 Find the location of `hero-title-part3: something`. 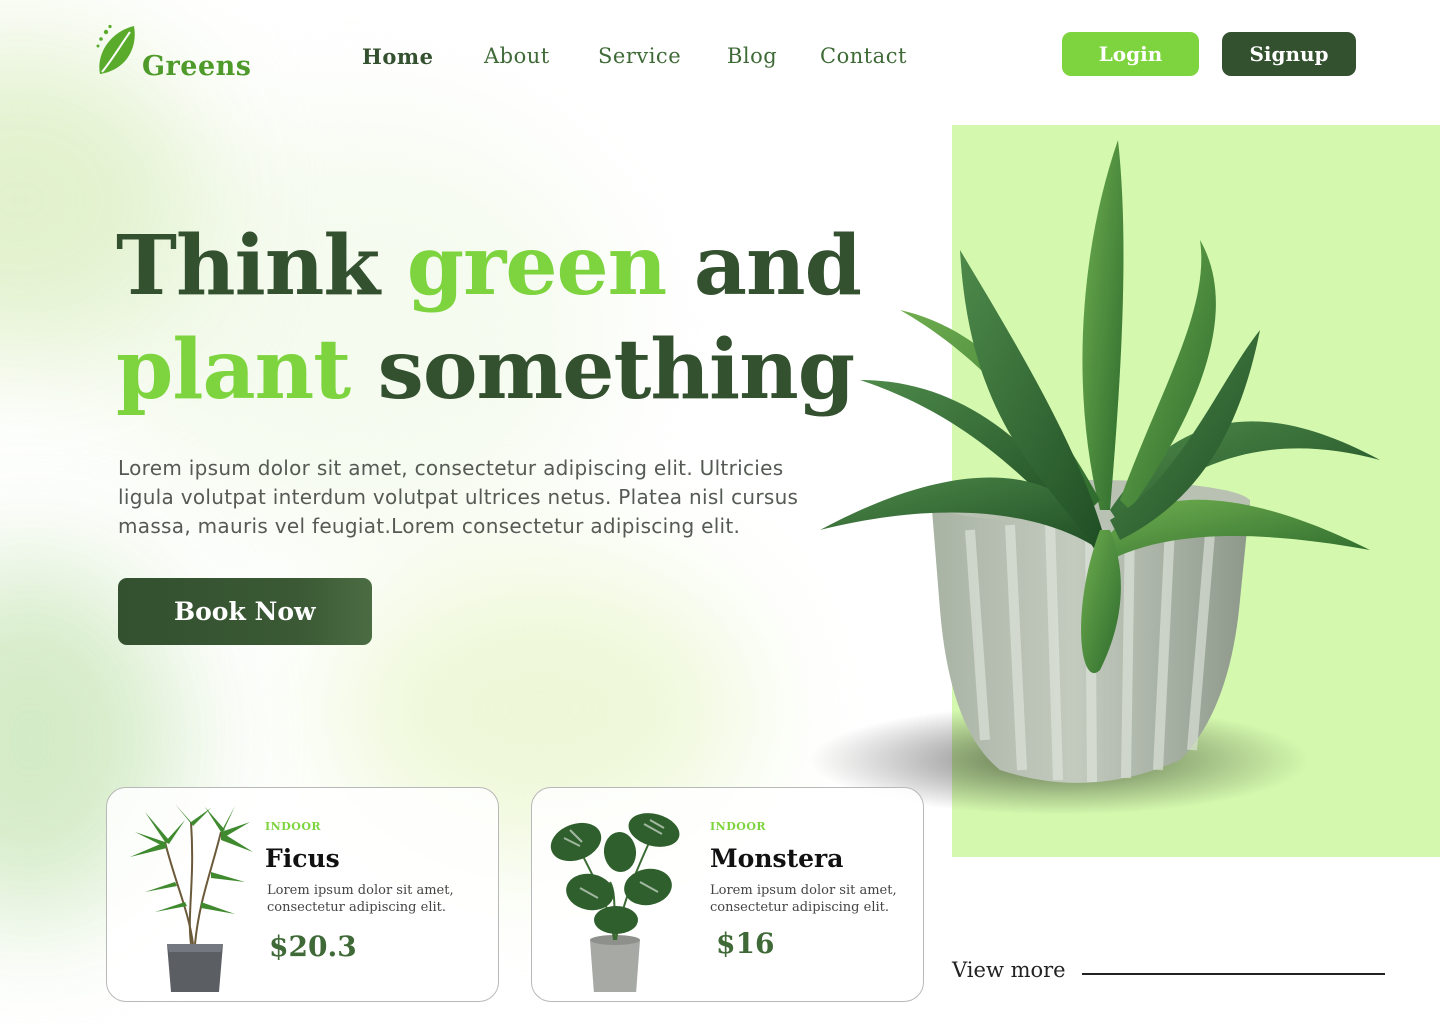

hero-title-part3: something is located at coordinates (602, 370).